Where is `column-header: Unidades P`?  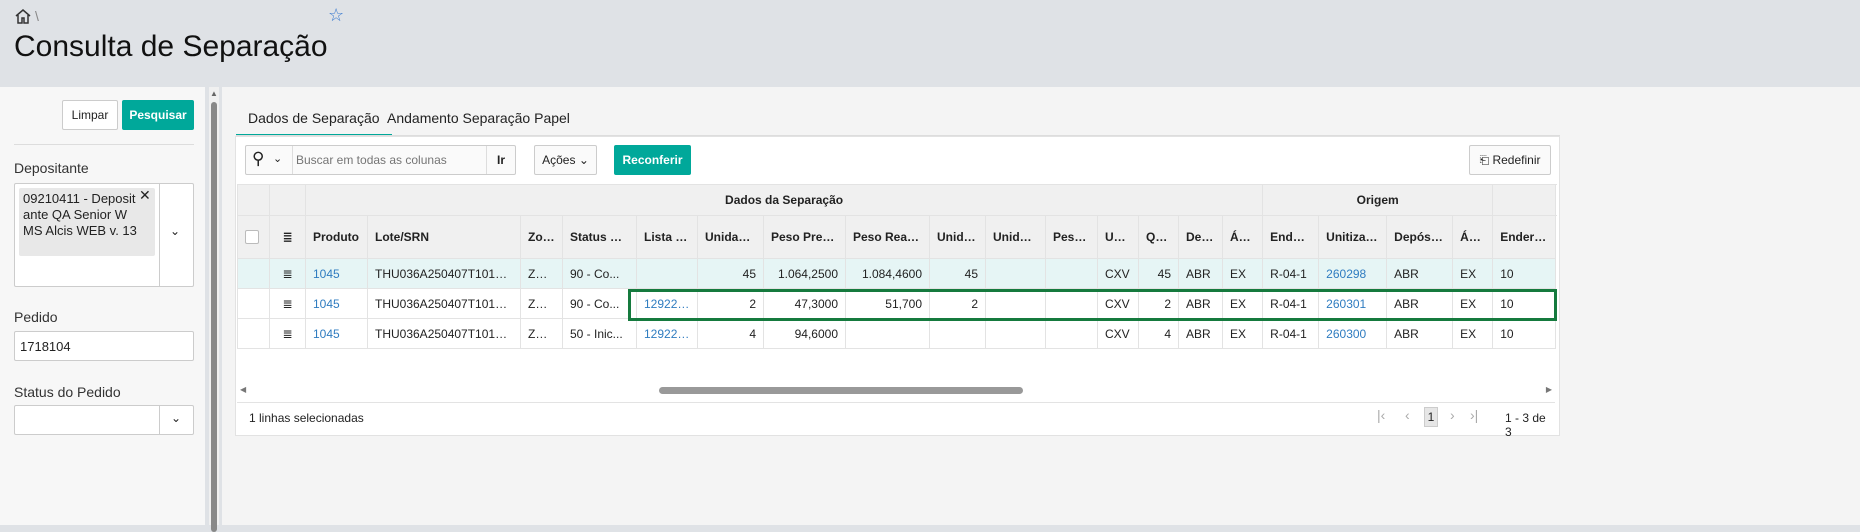 column-header: Unidades P is located at coordinates (730, 237).